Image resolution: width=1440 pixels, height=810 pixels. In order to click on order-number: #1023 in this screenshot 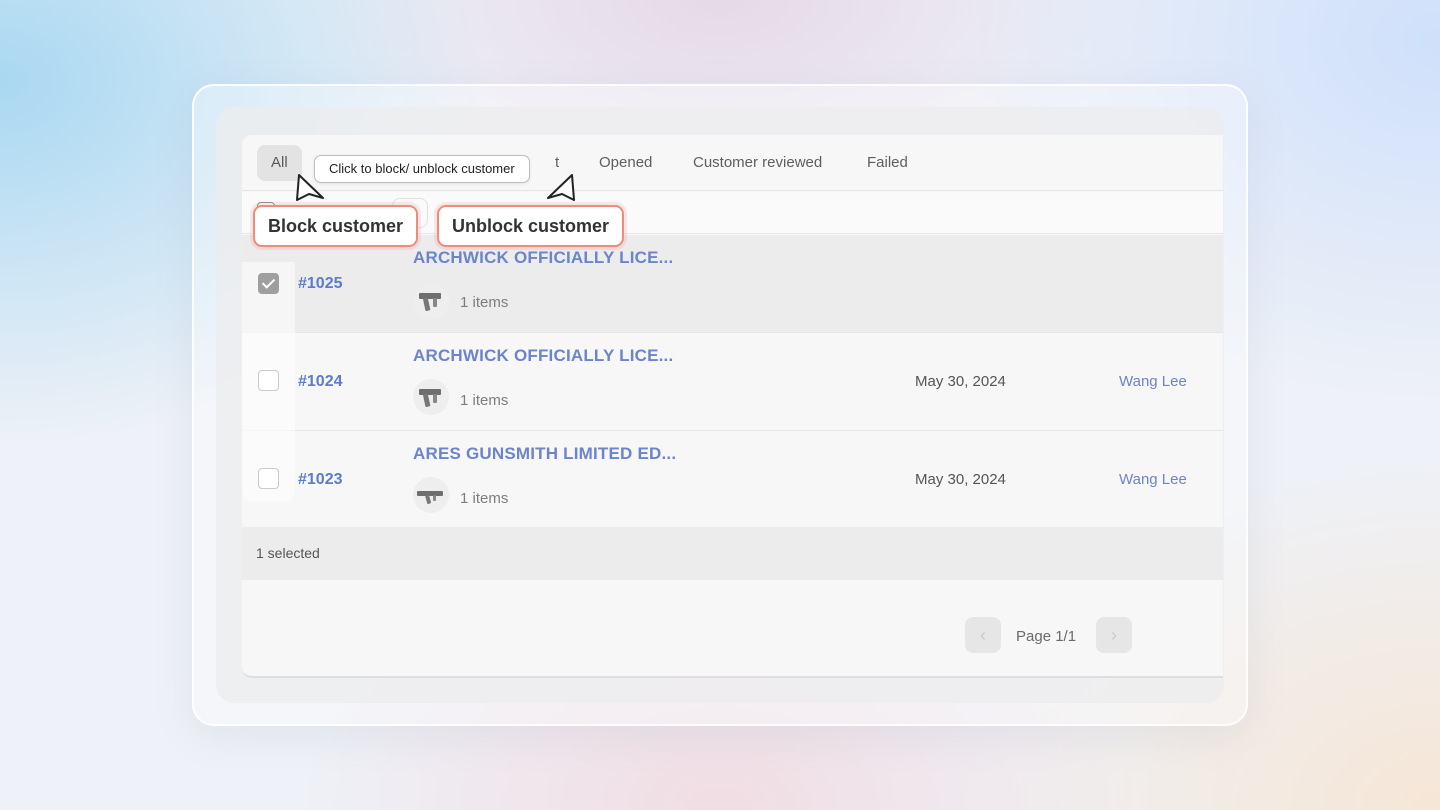, I will do `click(320, 480)`.